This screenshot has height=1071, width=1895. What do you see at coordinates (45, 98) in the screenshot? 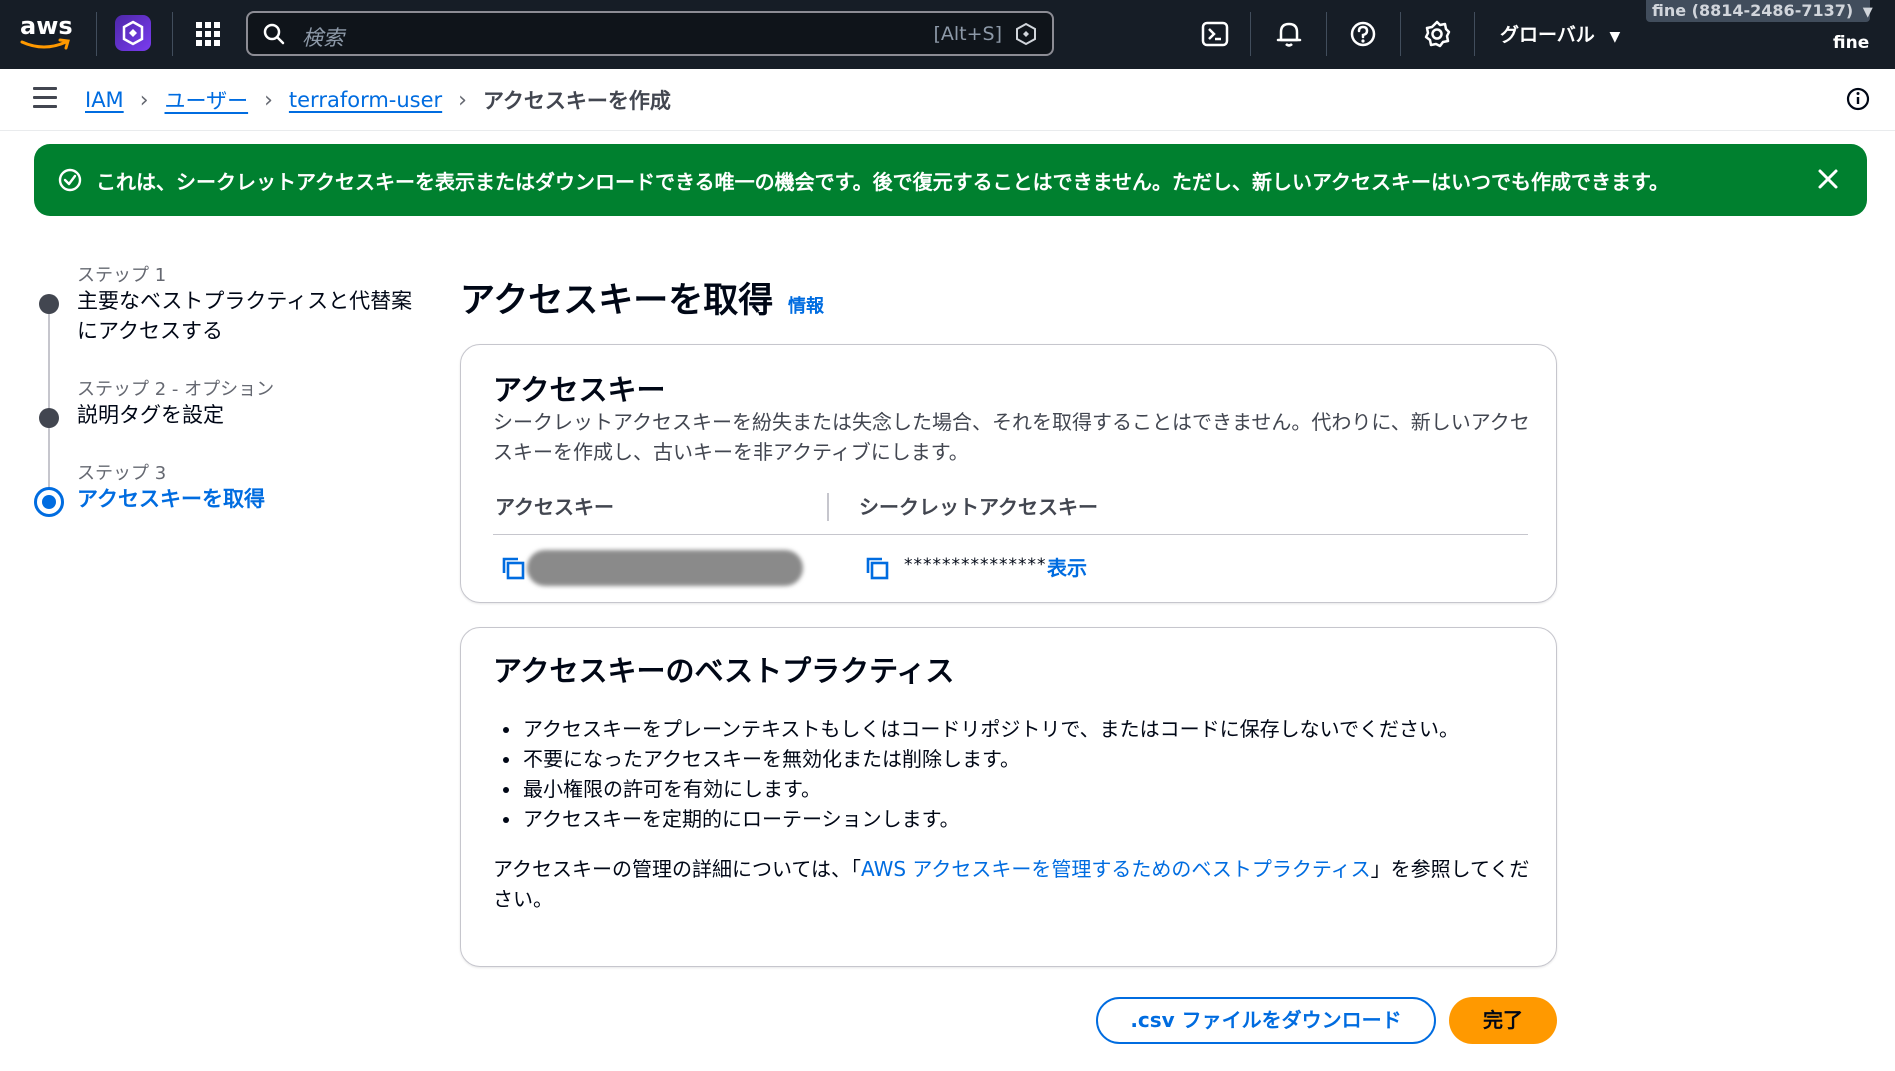
I see `menu-icon` at bounding box center [45, 98].